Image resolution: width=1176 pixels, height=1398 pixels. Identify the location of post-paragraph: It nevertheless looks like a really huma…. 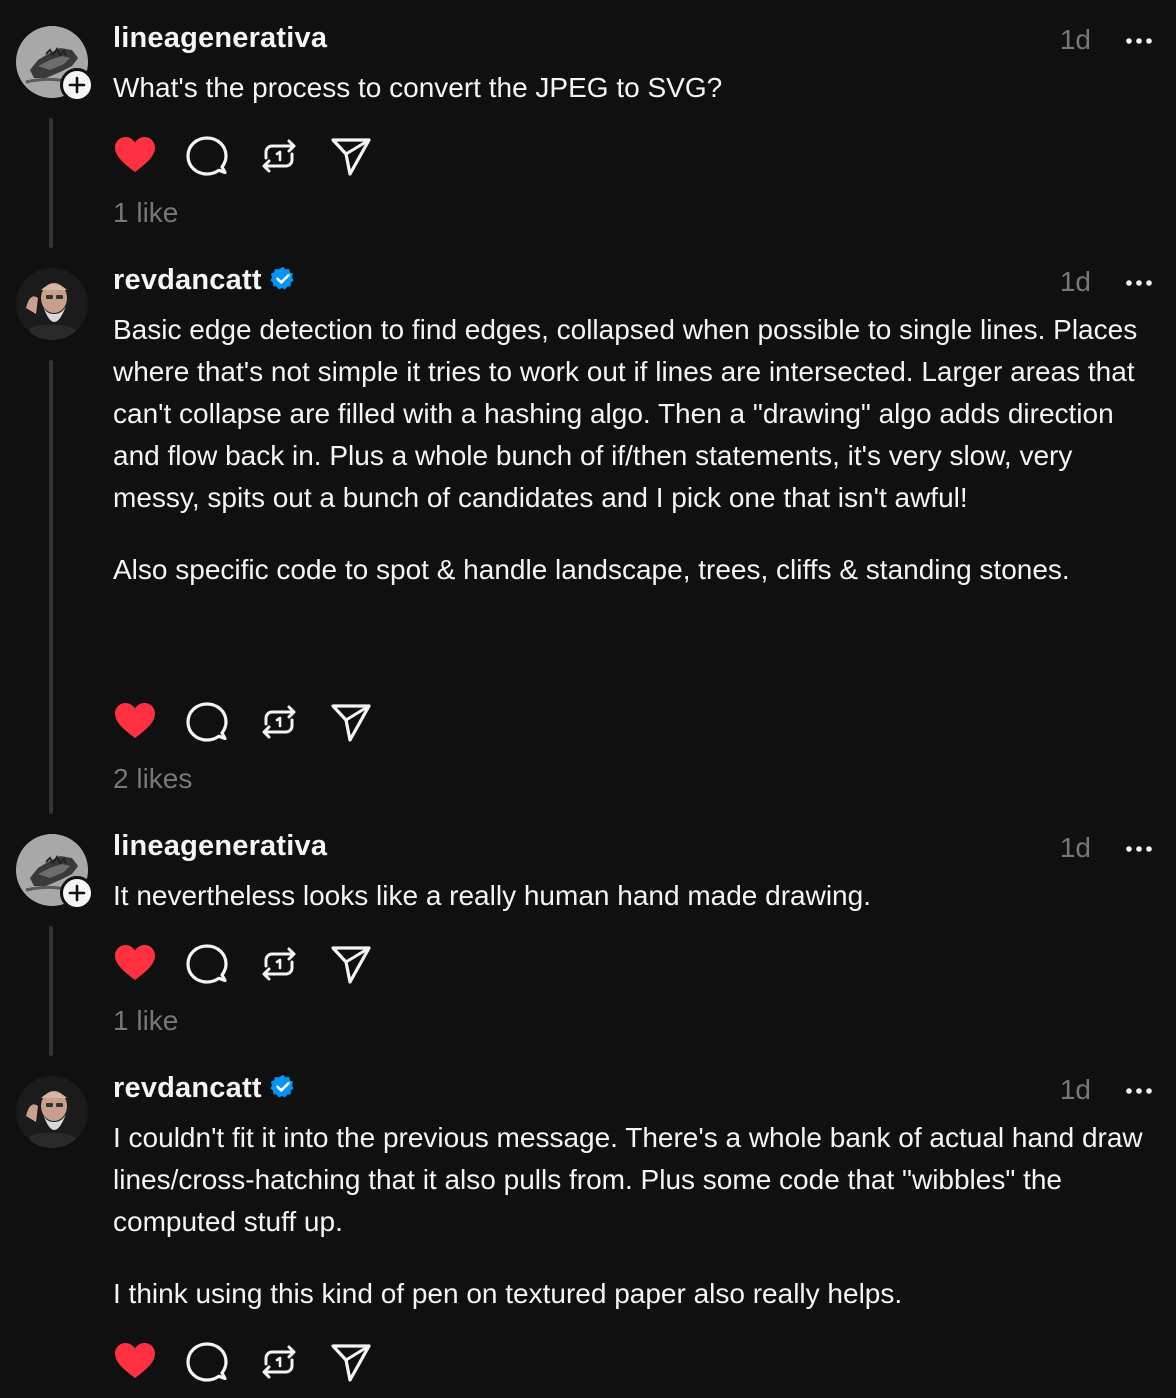
(492, 895).